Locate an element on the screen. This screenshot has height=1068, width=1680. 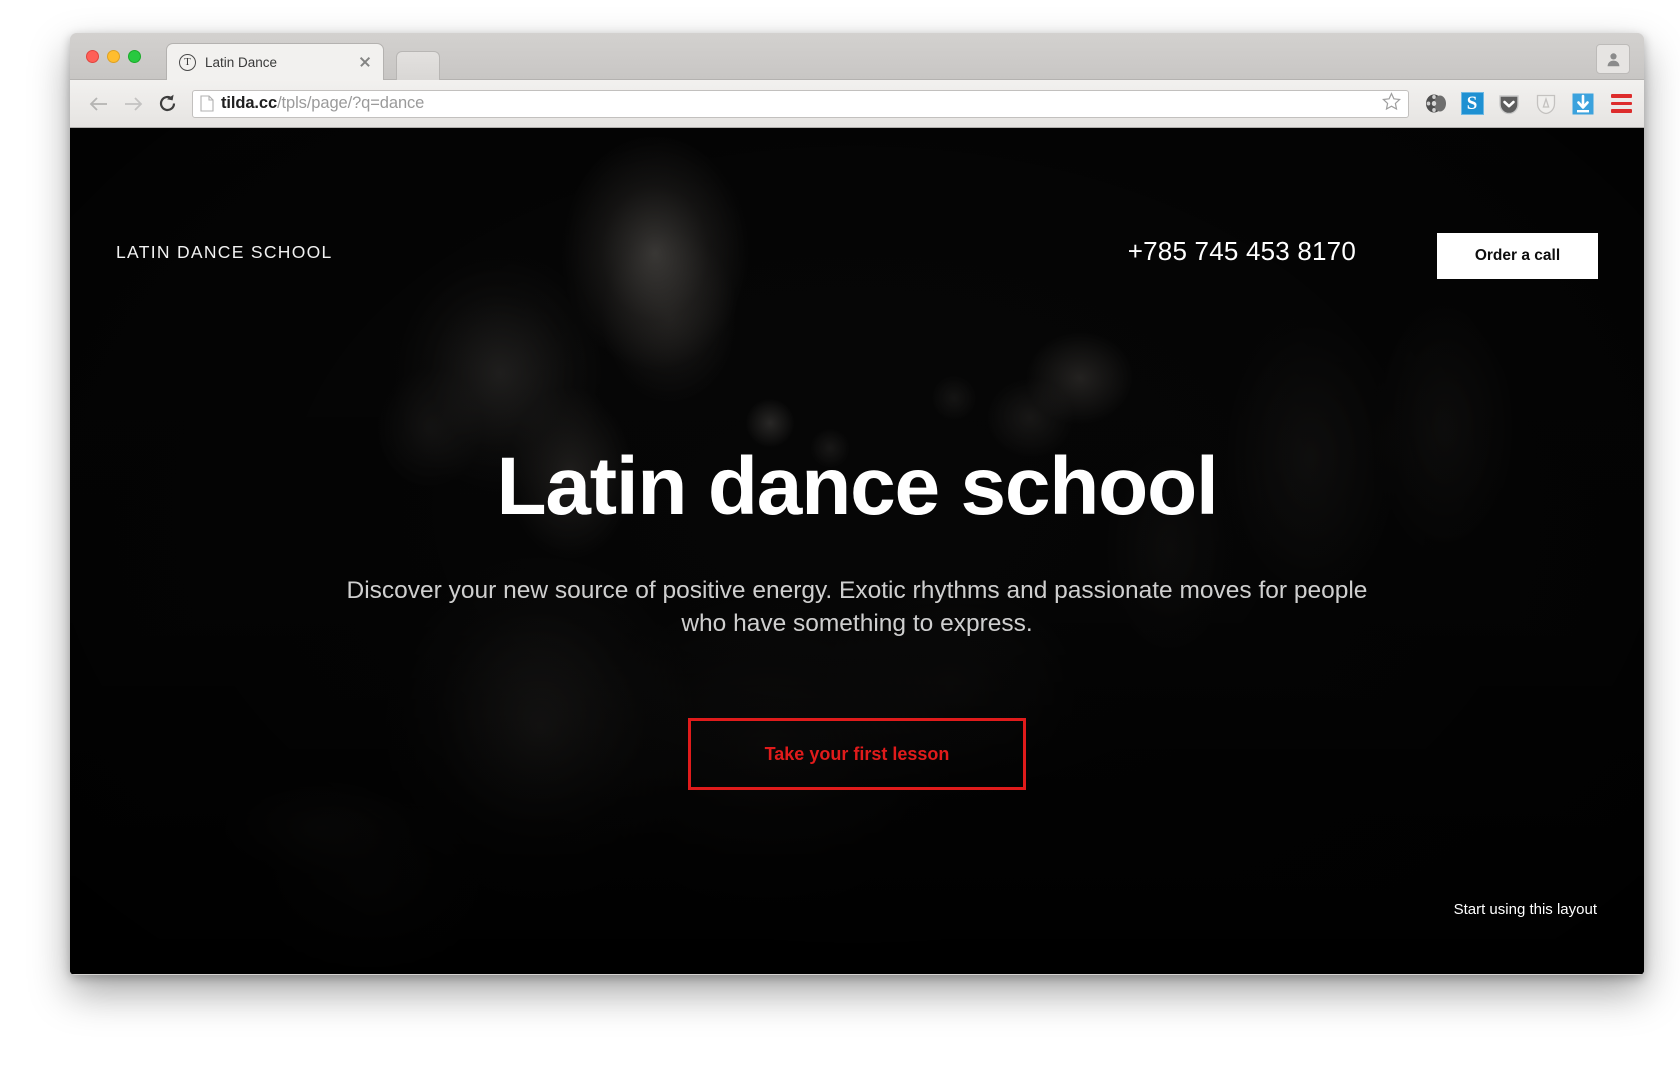
arrow-left-icon is located at coordinates (98, 103).